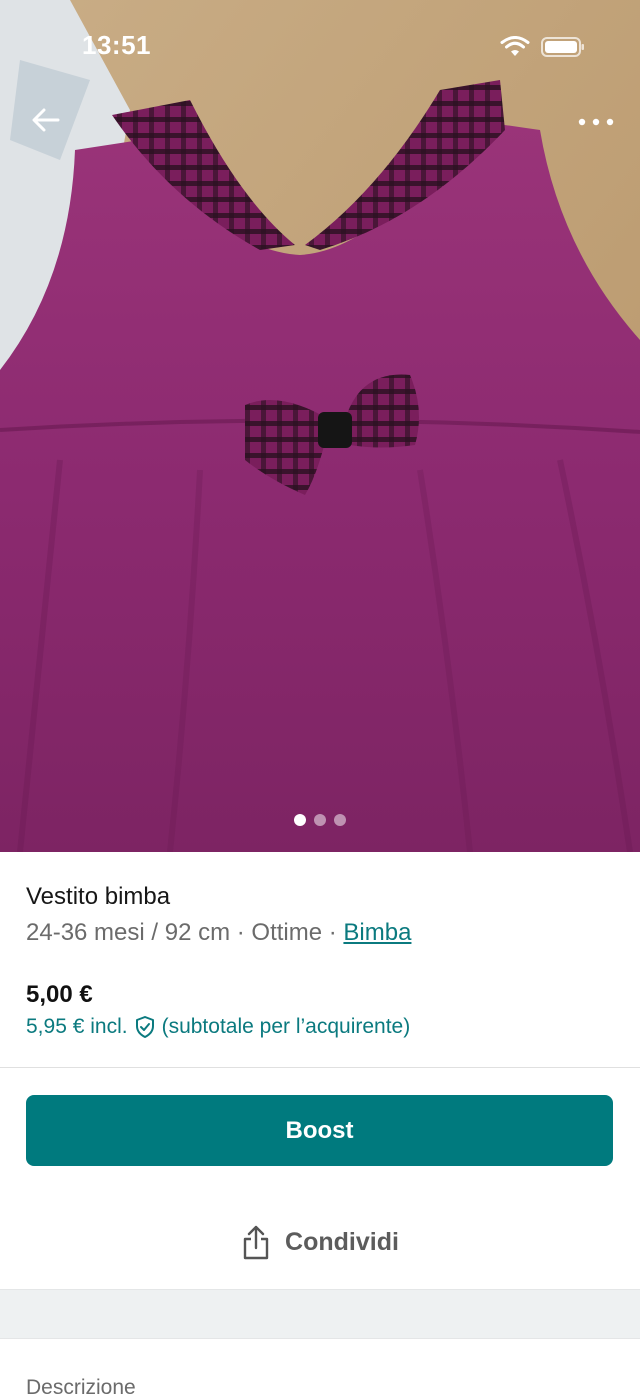  I want to click on shield-check-icon, so click(144, 1027).